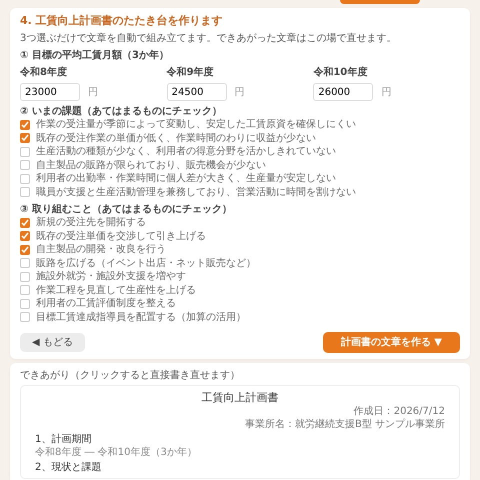  I want to click on section-title: ① 目標の平均工賃月額（3か年）, so click(95, 55).